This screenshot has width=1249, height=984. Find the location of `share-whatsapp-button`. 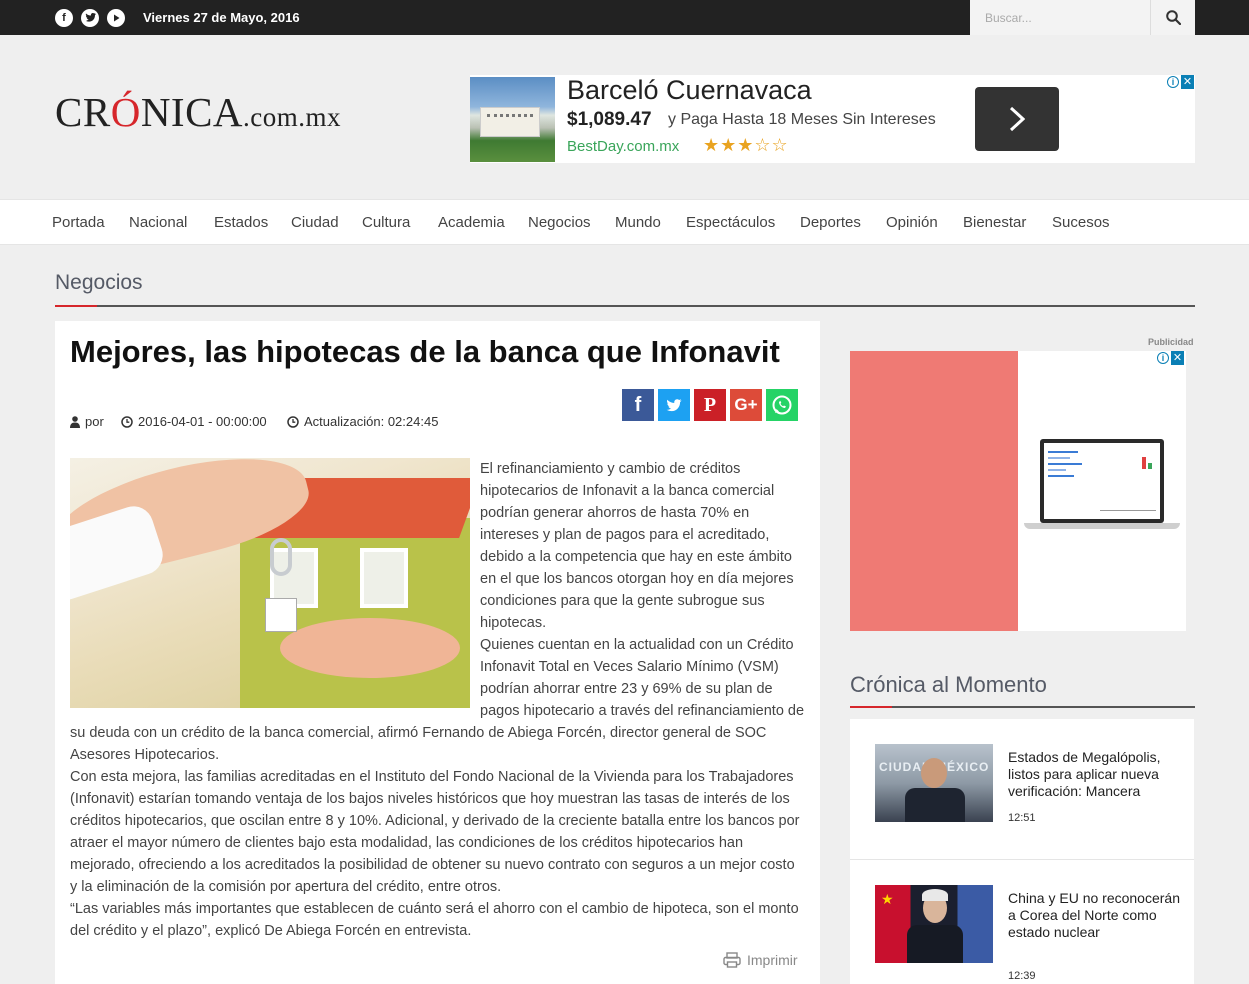

share-whatsapp-button is located at coordinates (782, 405).